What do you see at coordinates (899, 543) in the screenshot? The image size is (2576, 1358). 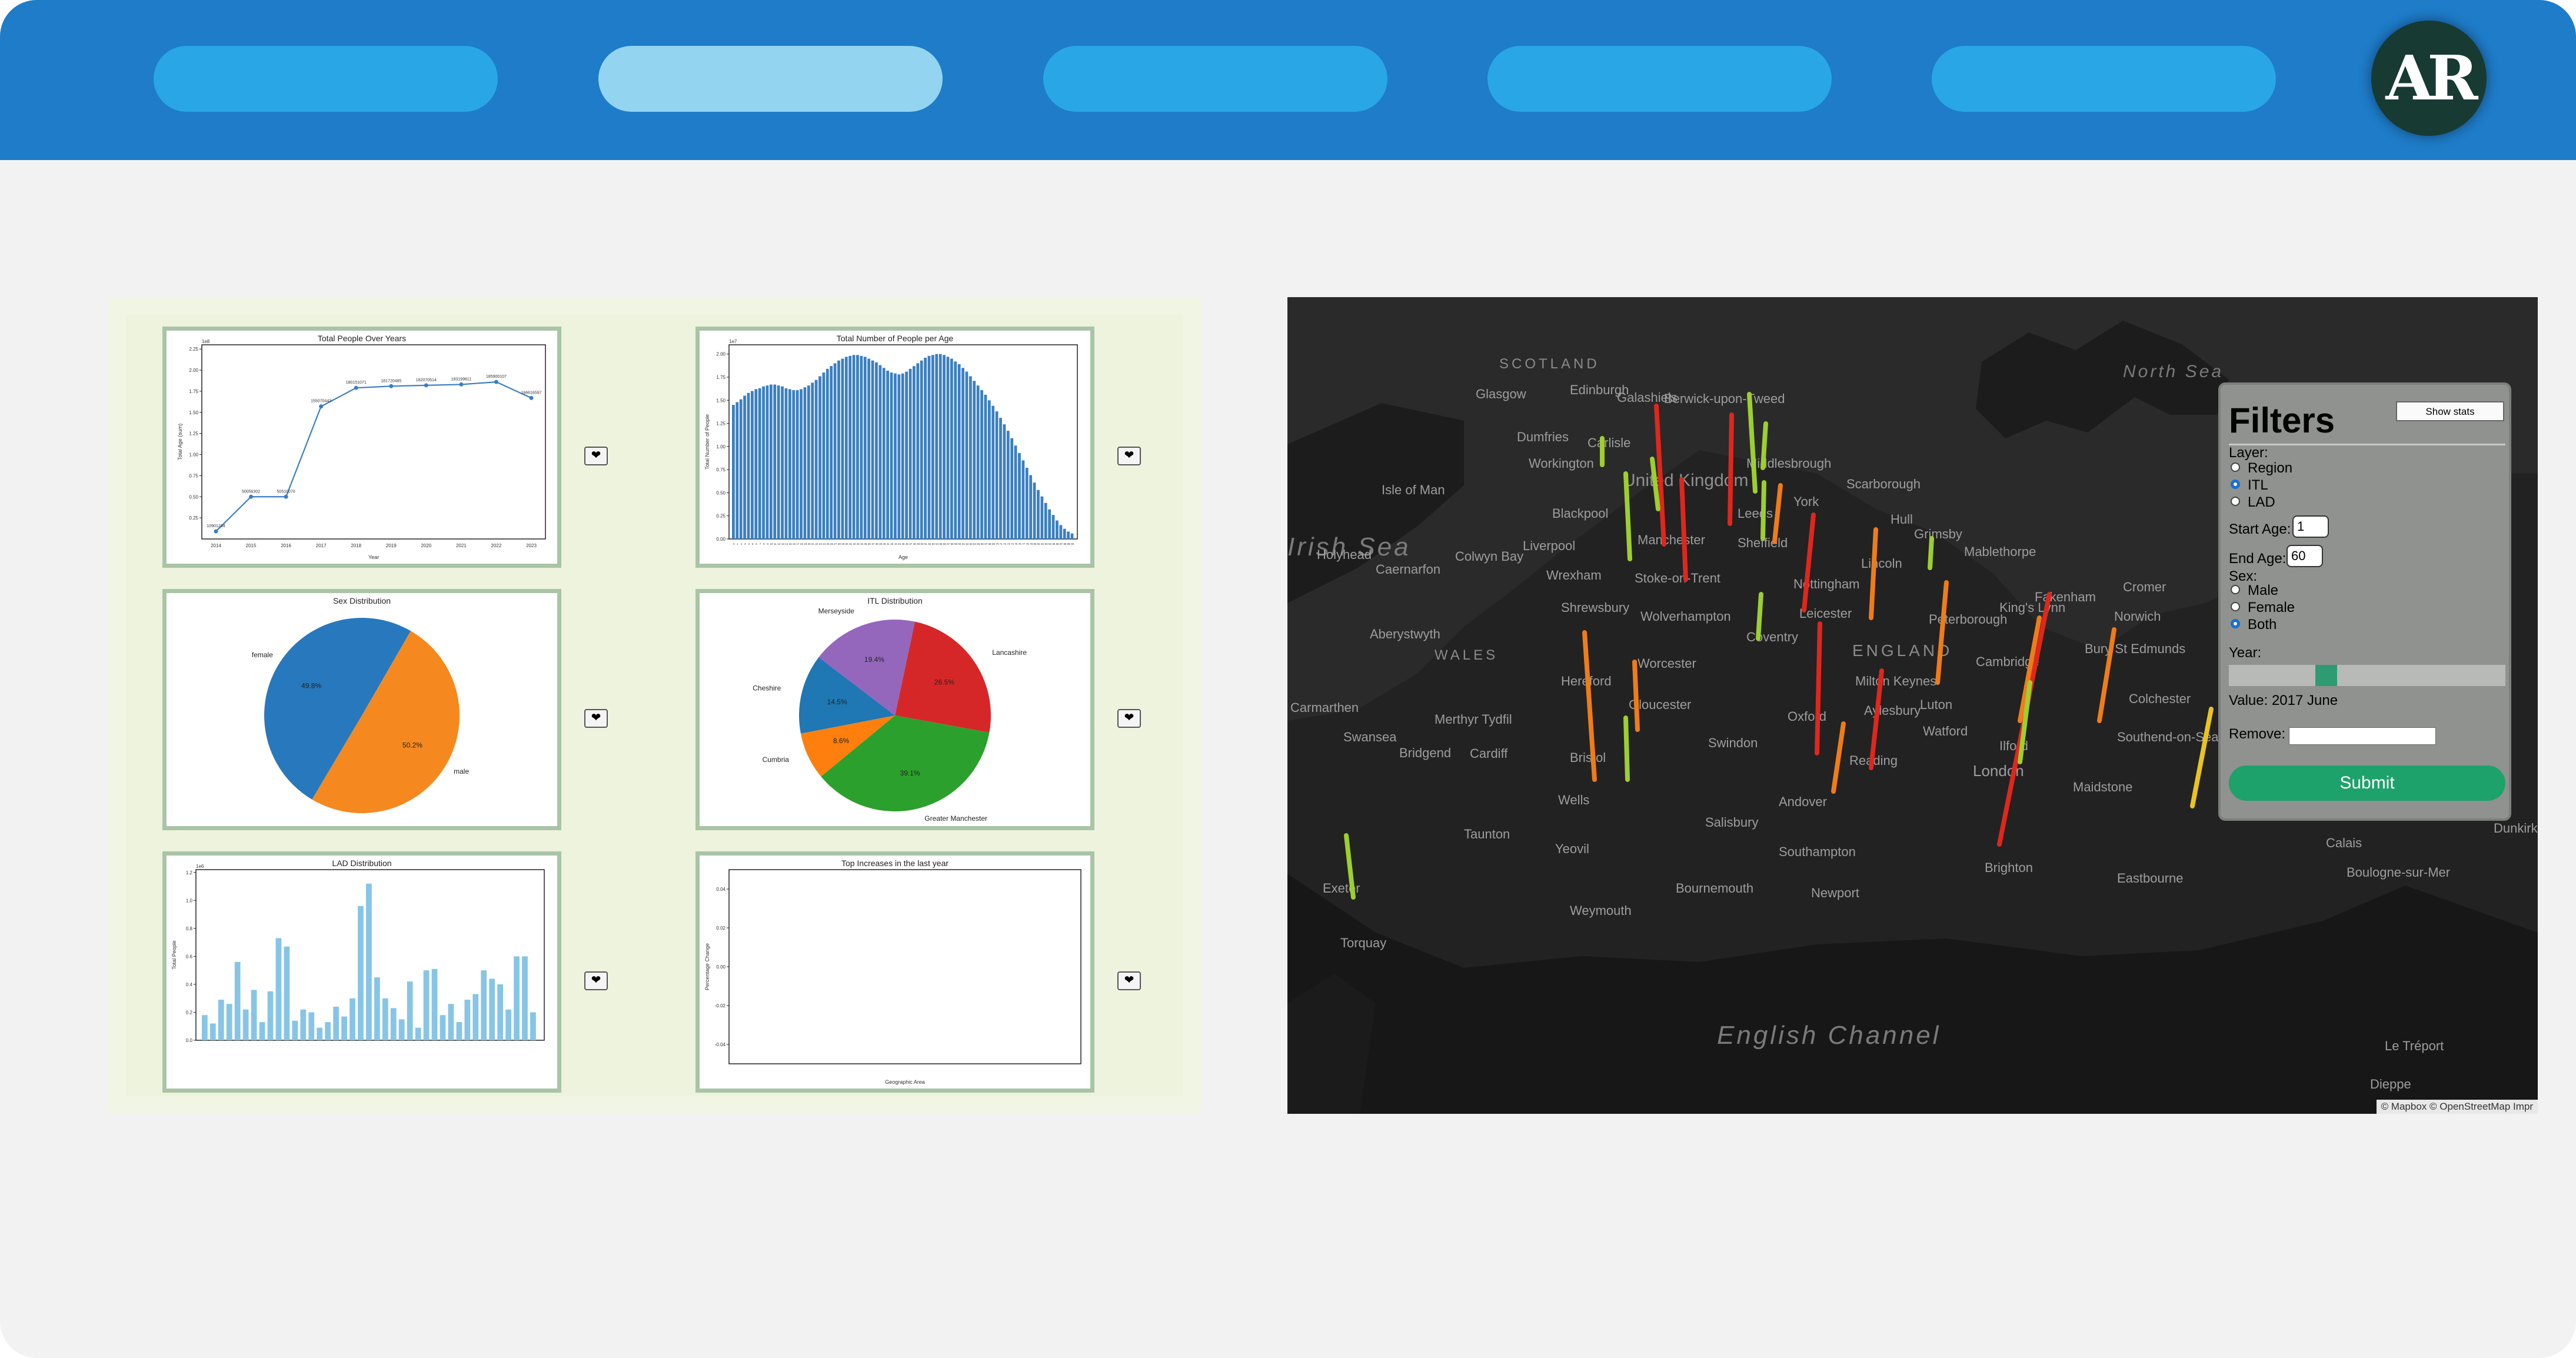 I see `x-tick-label: 44` at bounding box center [899, 543].